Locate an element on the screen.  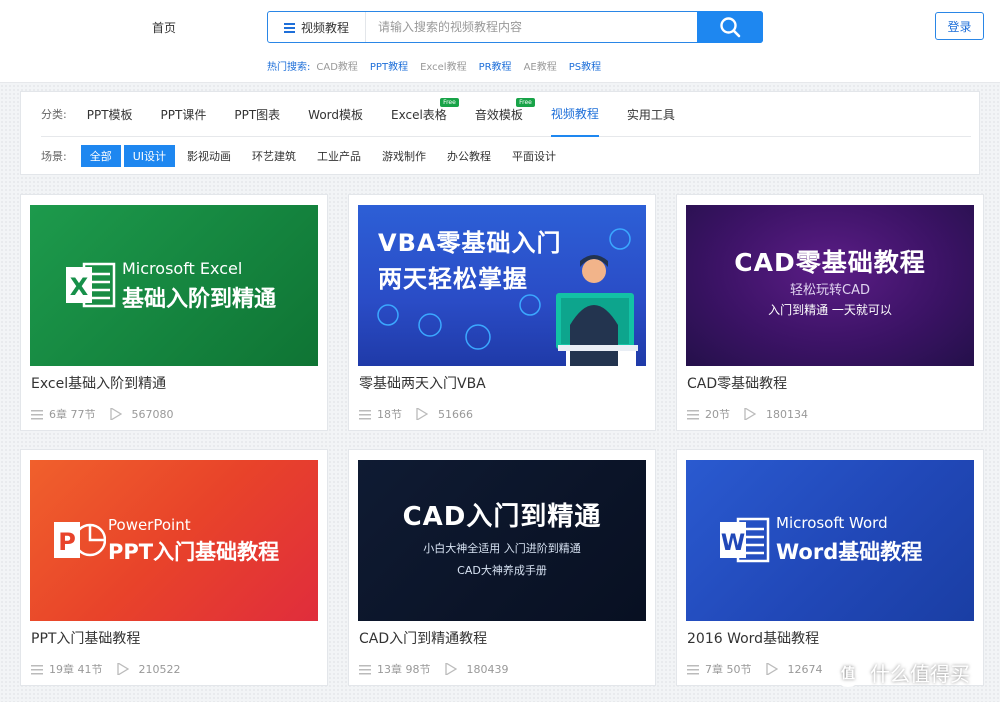
lesson-count: 6章 77节 is located at coordinates (72, 414).